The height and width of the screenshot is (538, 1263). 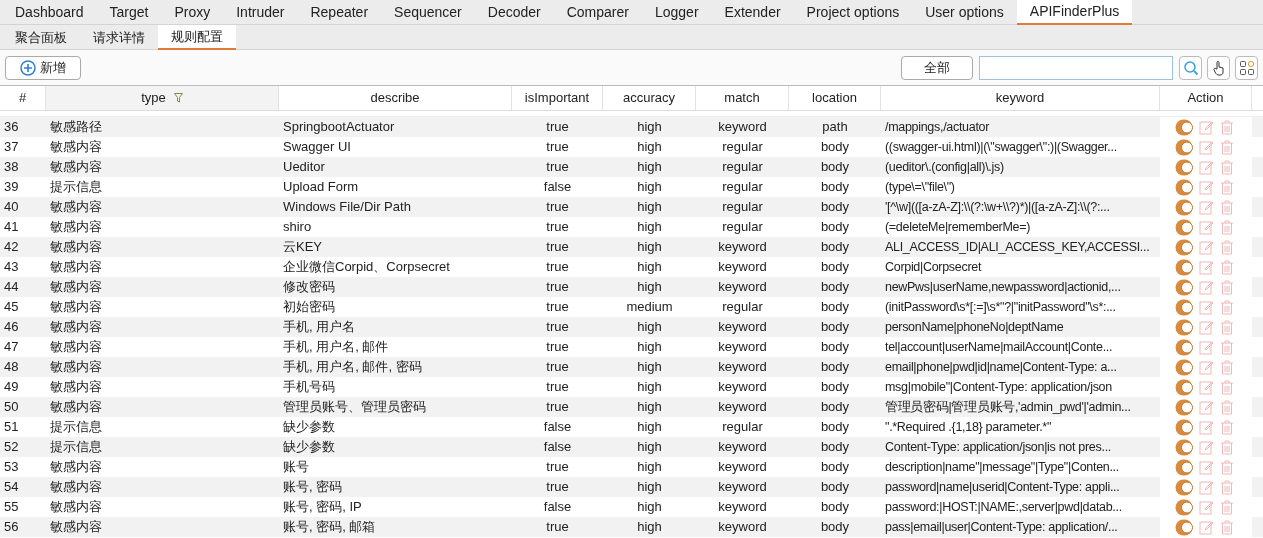 What do you see at coordinates (1020, 98) in the screenshot?
I see `column-header: keyword` at bounding box center [1020, 98].